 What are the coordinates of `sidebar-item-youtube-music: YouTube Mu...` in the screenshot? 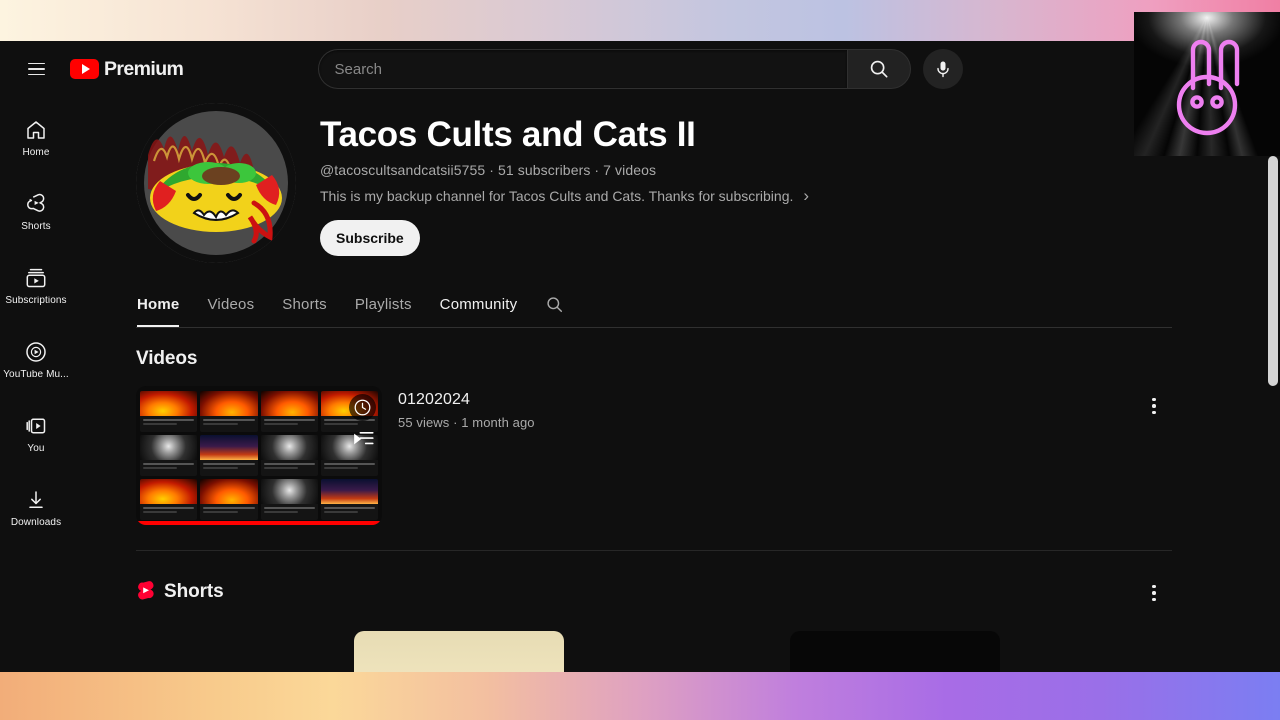 It's located at (36, 360).